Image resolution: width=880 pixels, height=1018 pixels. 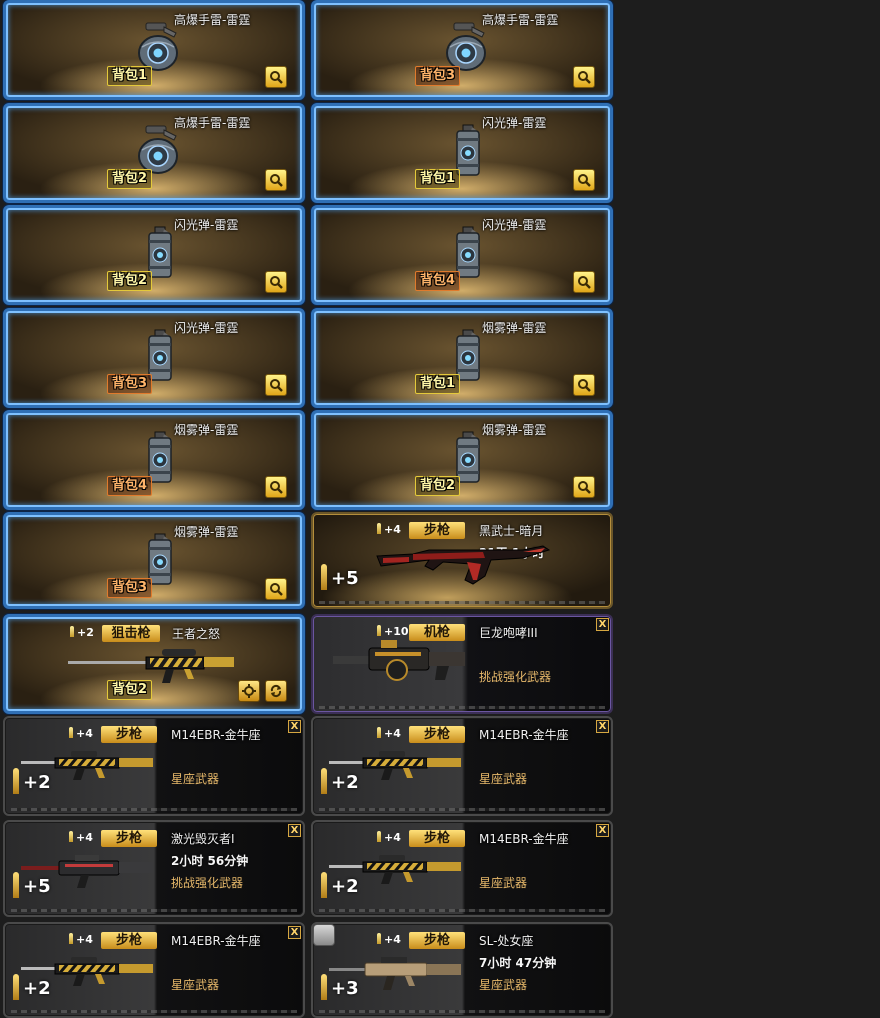 What do you see at coordinates (154, 358) in the screenshot?
I see `inventory-card: 闪光弹-雷霆 背包3` at bounding box center [154, 358].